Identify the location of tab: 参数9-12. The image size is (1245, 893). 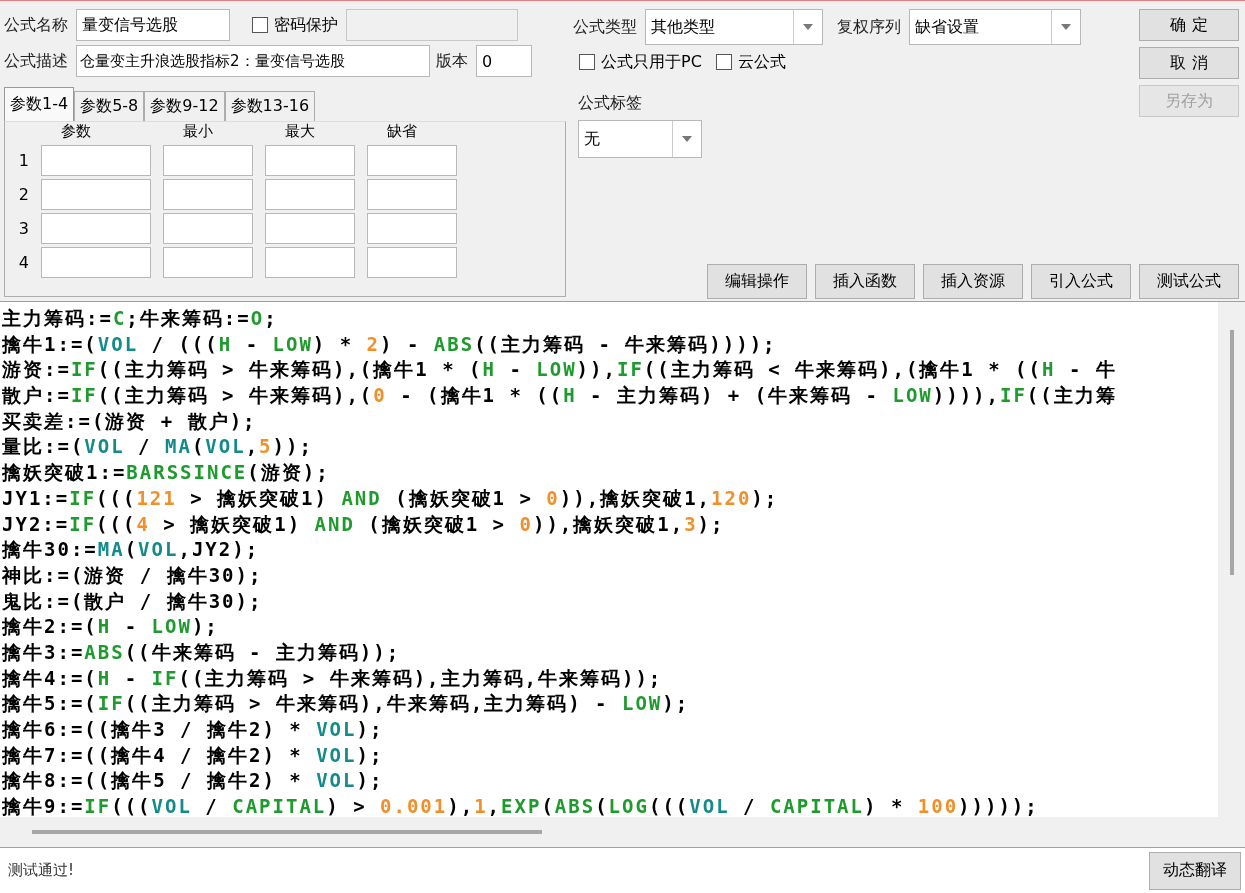
(184, 106).